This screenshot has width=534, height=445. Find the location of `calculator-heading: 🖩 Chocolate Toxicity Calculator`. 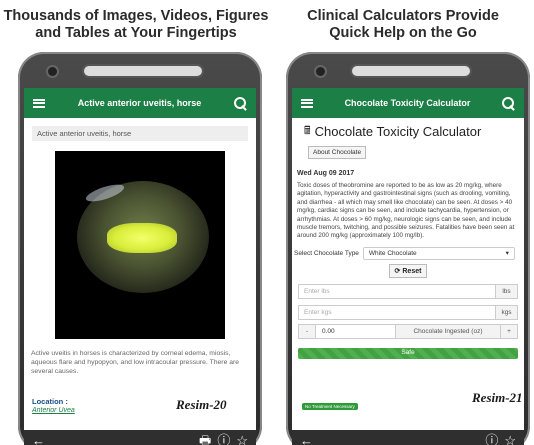

calculator-heading: 🖩 Chocolate Toxicity Calculator is located at coordinates (414, 131).